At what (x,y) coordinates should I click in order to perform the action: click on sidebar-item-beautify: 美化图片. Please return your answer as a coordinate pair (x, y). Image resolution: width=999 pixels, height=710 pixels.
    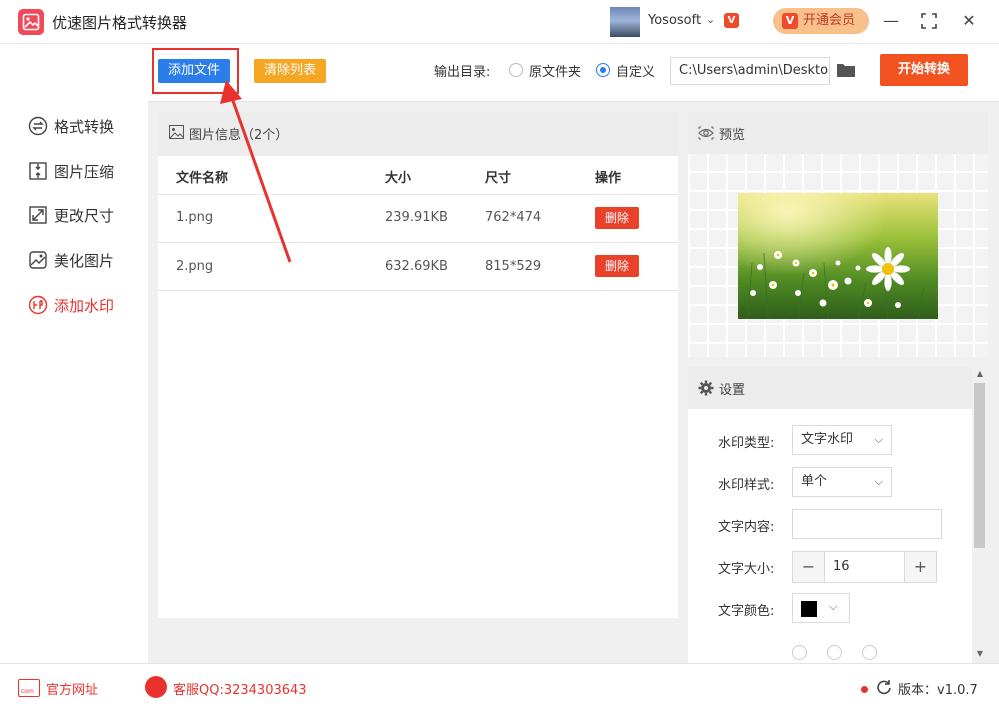
    Looking at the image, I should click on (83, 260).